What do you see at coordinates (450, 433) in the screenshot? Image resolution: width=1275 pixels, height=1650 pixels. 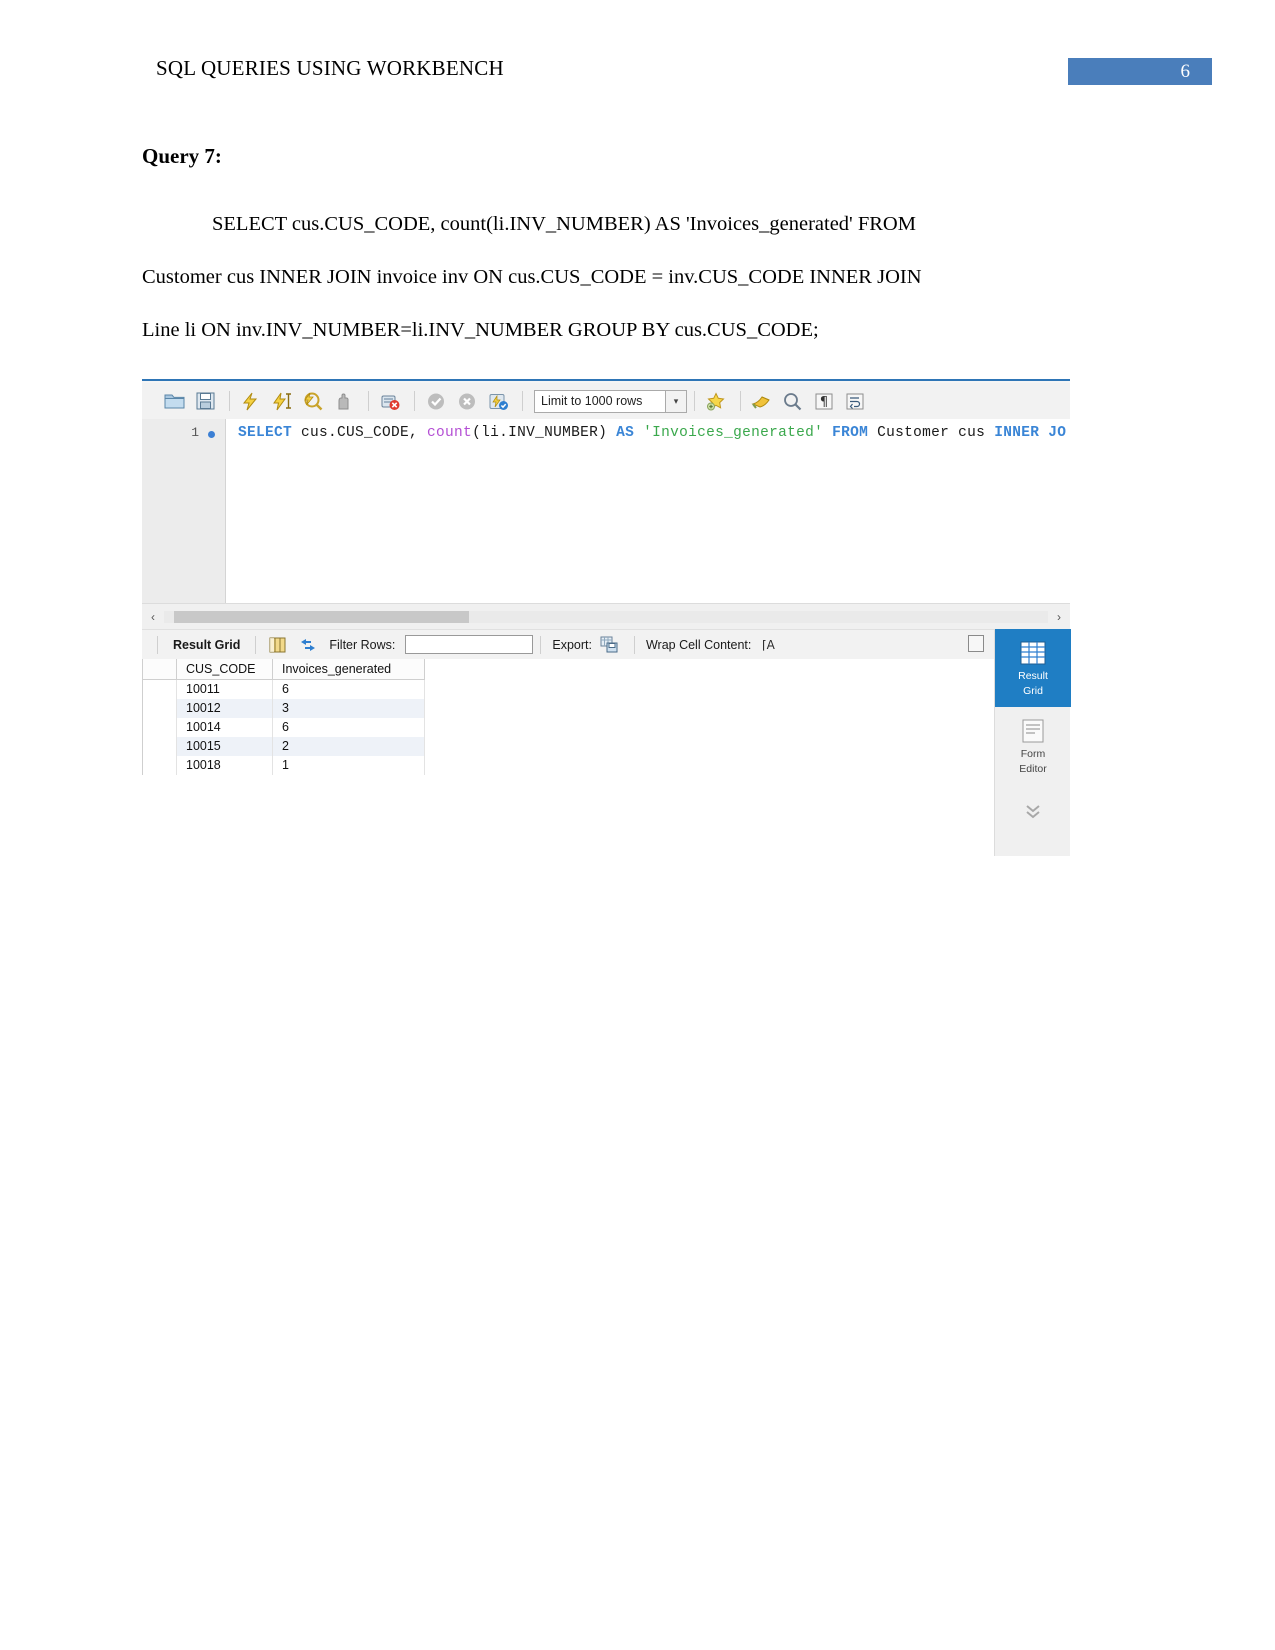 I see `sql-token: count` at bounding box center [450, 433].